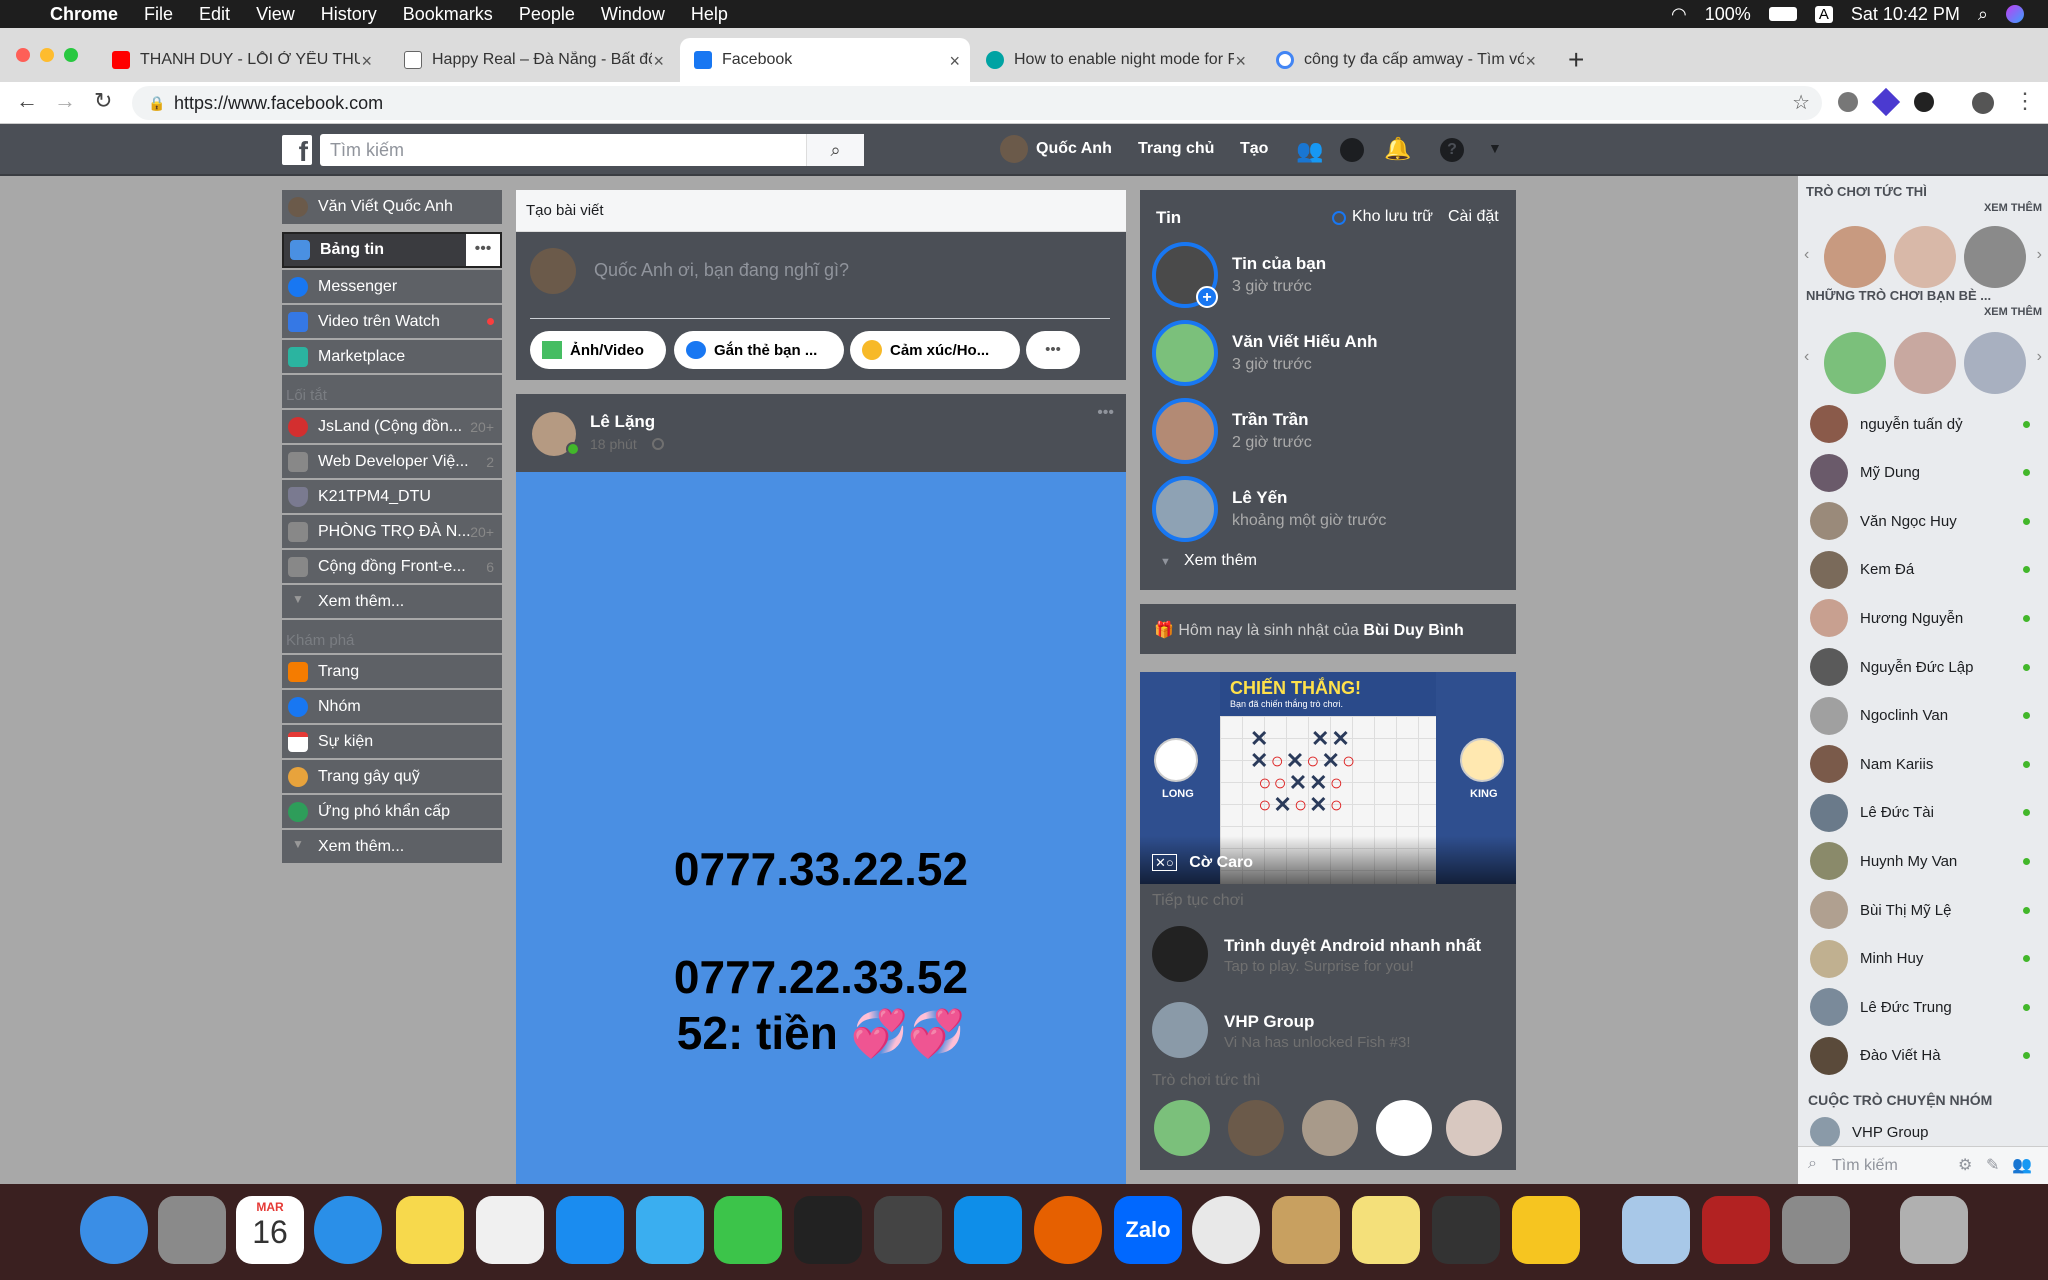  Describe the element at coordinates (103, 101) in the screenshot. I see `reload-icon: ↻` at that location.